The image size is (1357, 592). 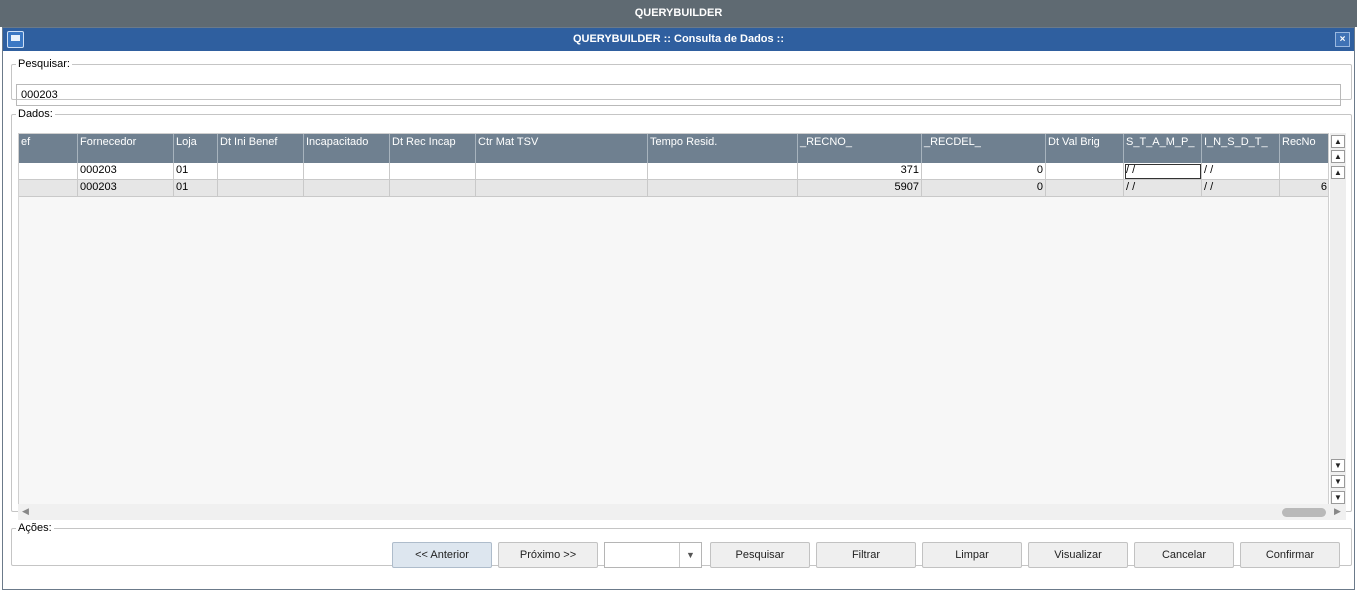 What do you see at coordinates (860, 188) in the screenshot?
I see `table-cell: 5907` at bounding box center [860, 188].